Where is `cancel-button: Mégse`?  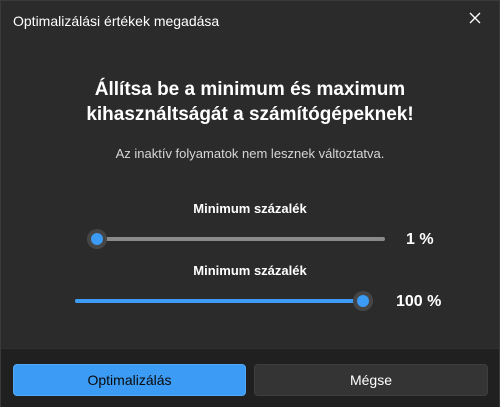 cancel-button: Mégse is located at coordinates (371, 380).